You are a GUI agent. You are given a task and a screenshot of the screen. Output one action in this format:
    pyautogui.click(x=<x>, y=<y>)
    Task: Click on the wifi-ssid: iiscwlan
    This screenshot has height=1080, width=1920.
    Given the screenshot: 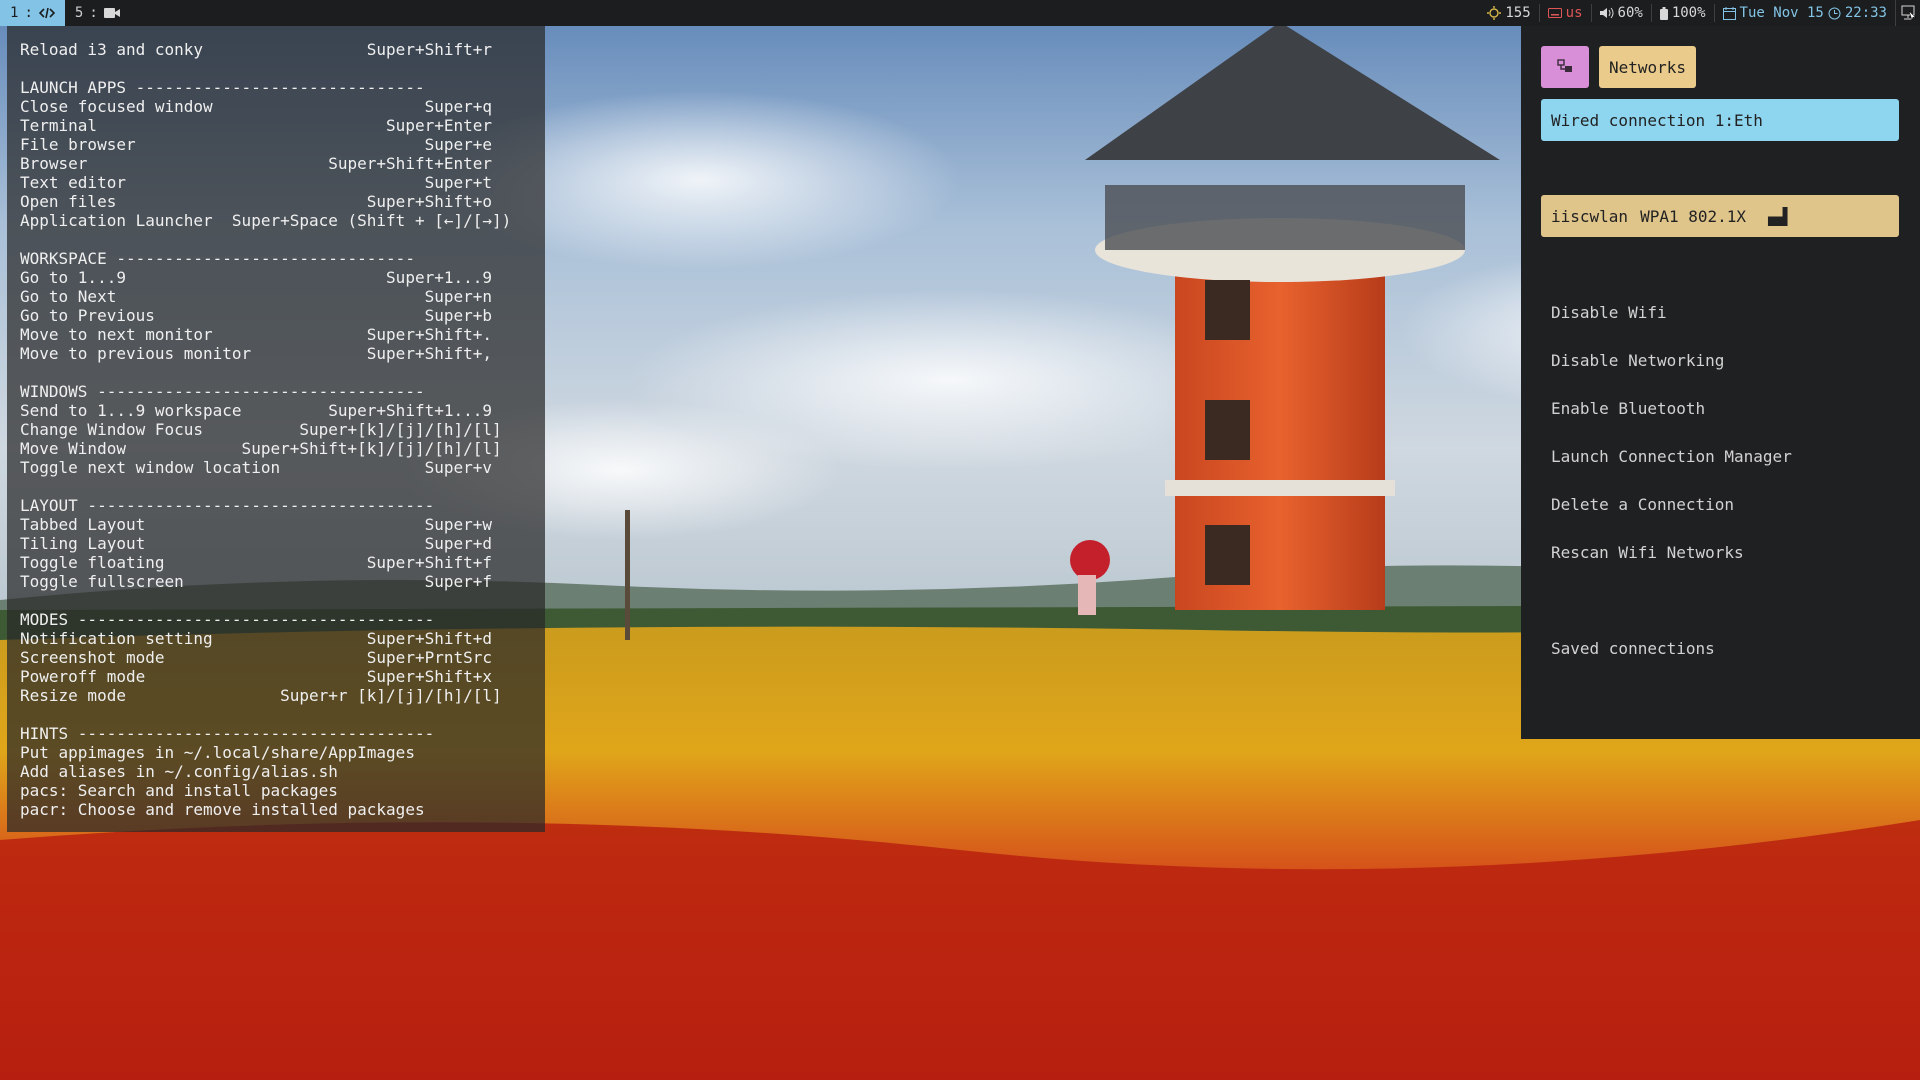 What is the action you would take?
    pyautogui.click(x=1590, y=216)
    